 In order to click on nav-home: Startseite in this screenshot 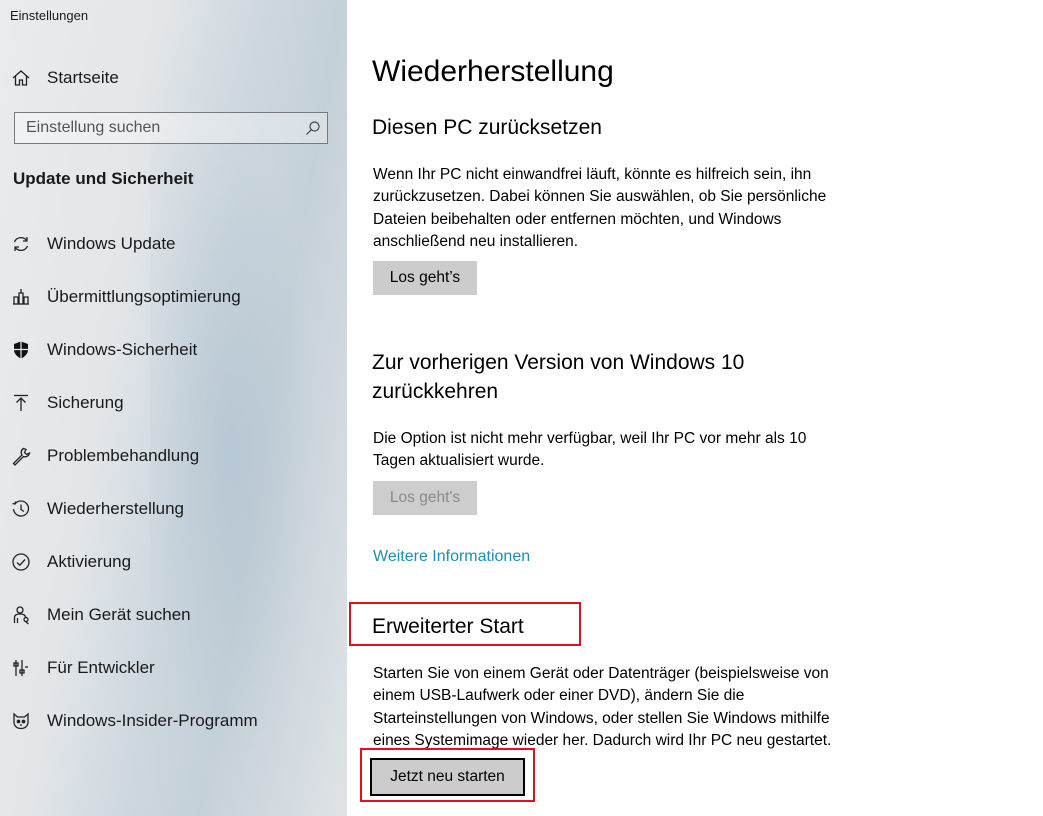, I will do `click(173, 78)`.